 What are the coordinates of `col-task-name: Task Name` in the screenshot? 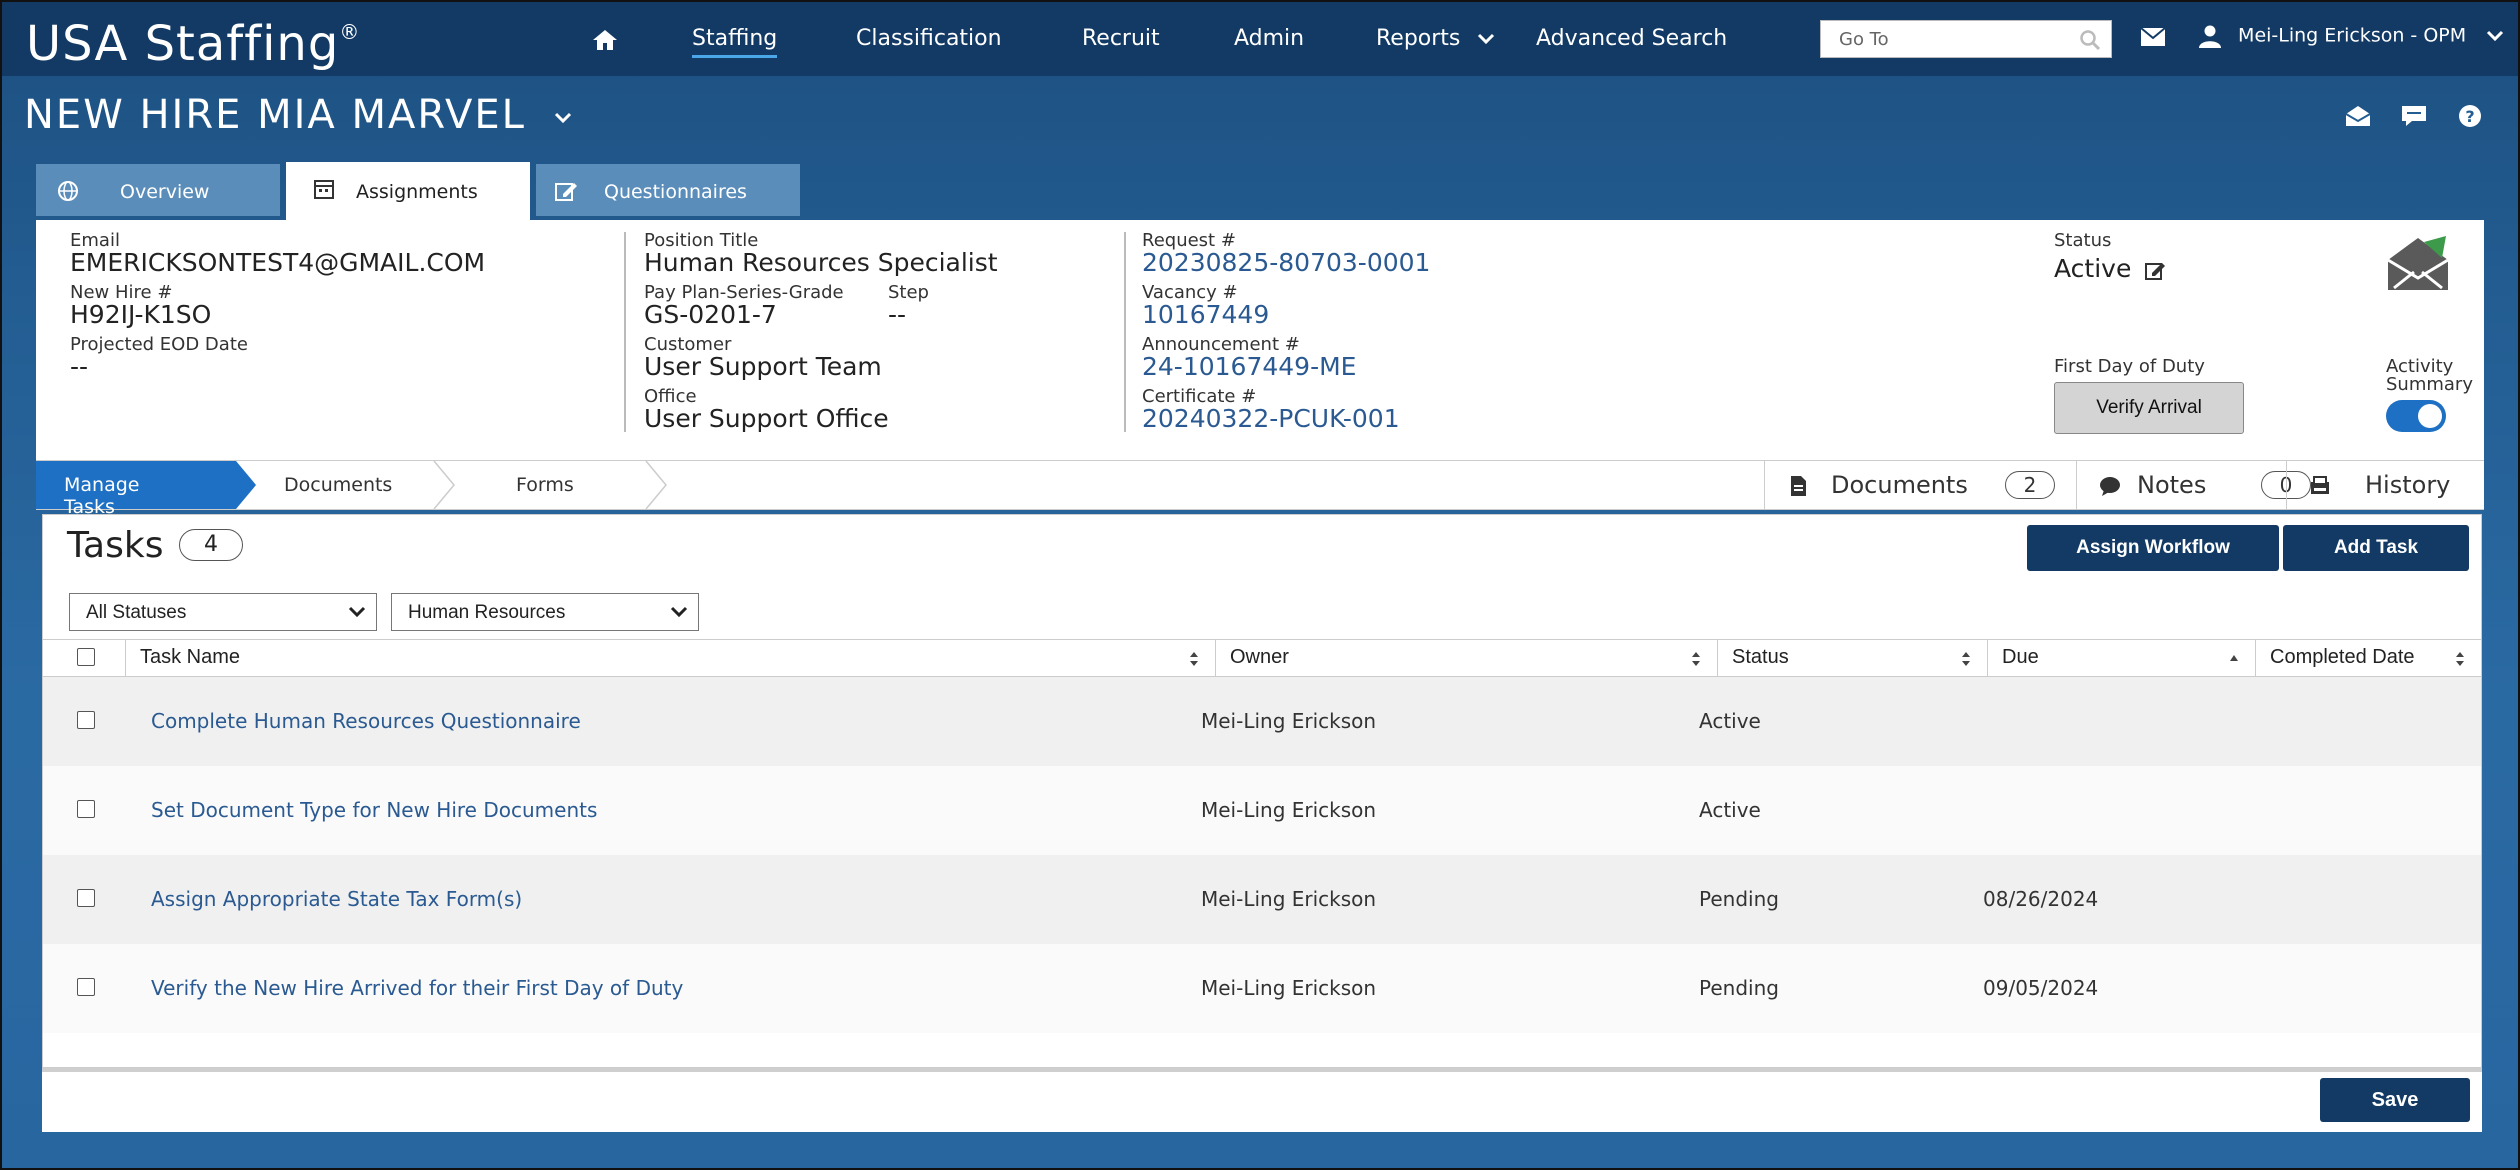 It's located at (670, 658).